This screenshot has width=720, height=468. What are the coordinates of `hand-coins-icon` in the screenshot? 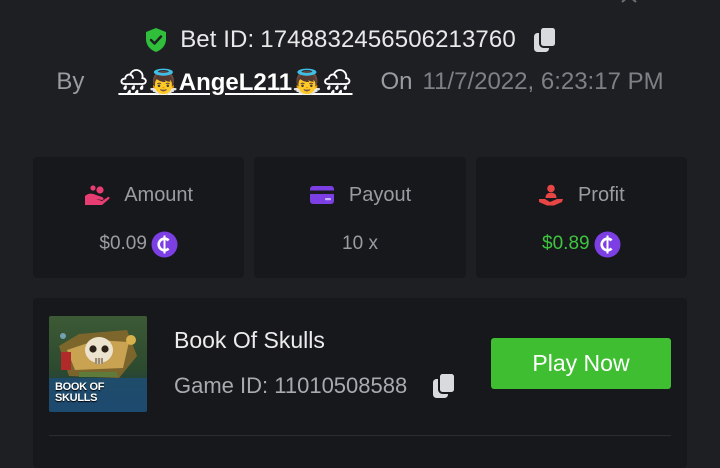 It's located at (97, 195).